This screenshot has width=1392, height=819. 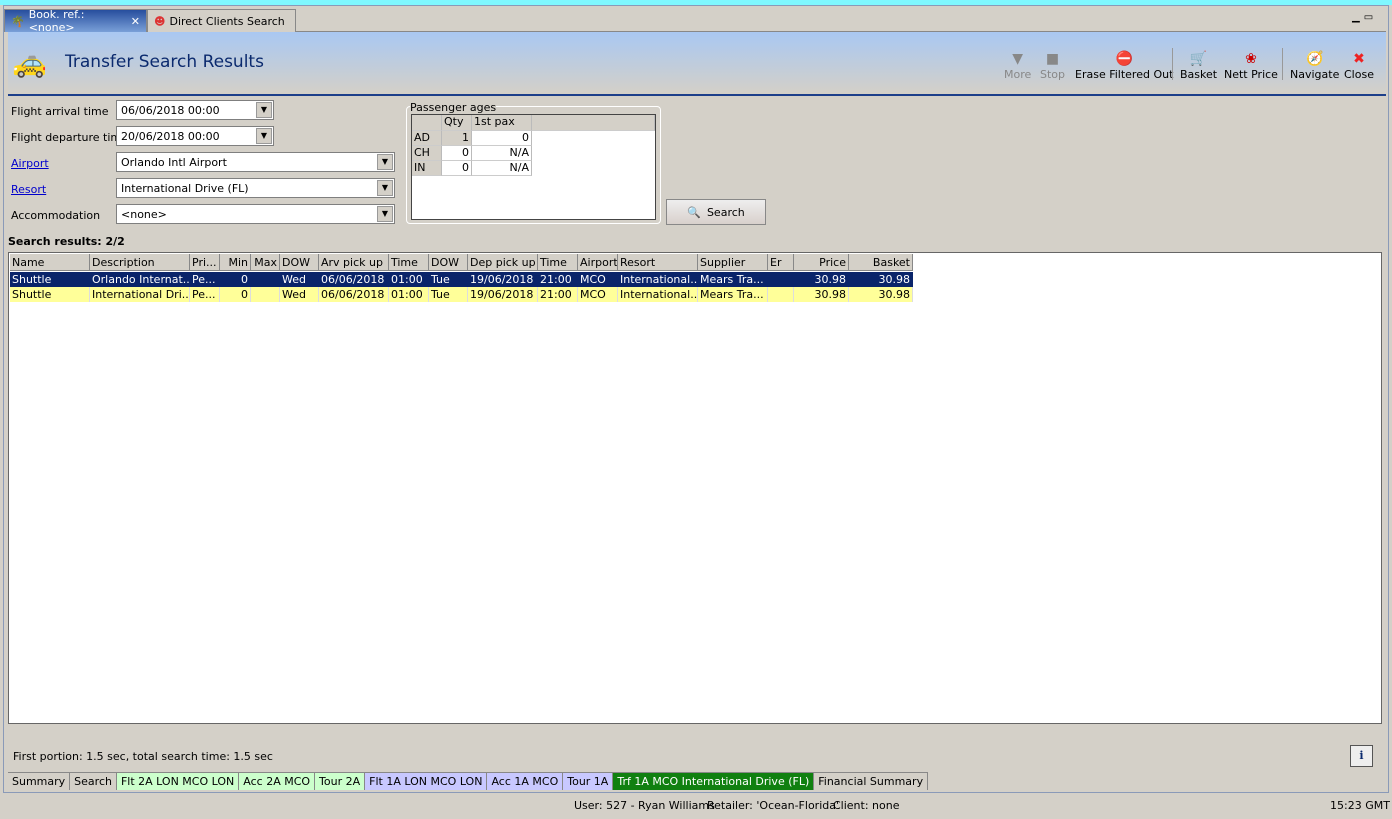 I want to click on bottom-tab: Acc 2A MCO, so click(x=277, y=781).